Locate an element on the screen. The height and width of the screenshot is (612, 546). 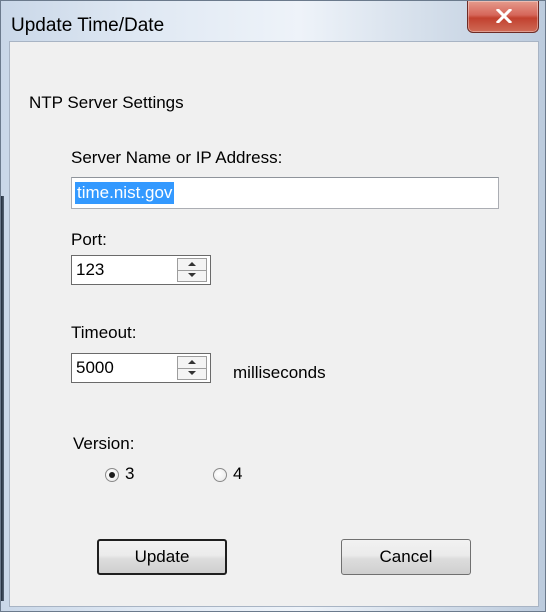
timeout-label: Timeout: is located at coordinates (104, 332).